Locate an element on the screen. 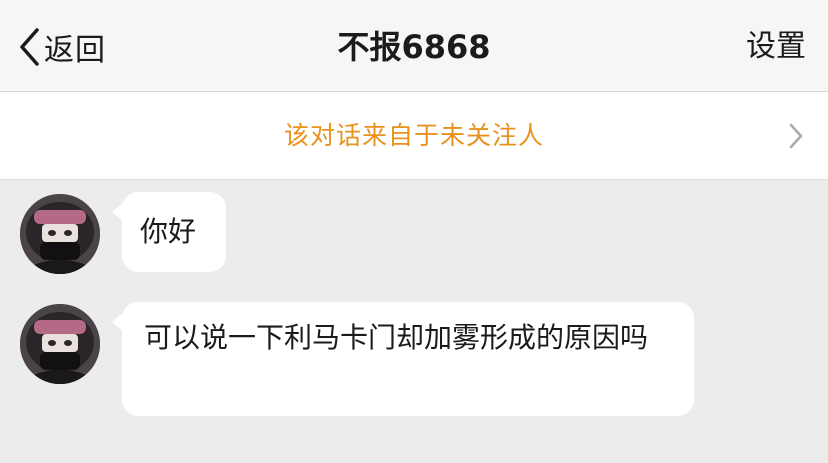 This screenshot has width=828, height=463. message-bubble: 你好 is located at coordinates (169, 232).